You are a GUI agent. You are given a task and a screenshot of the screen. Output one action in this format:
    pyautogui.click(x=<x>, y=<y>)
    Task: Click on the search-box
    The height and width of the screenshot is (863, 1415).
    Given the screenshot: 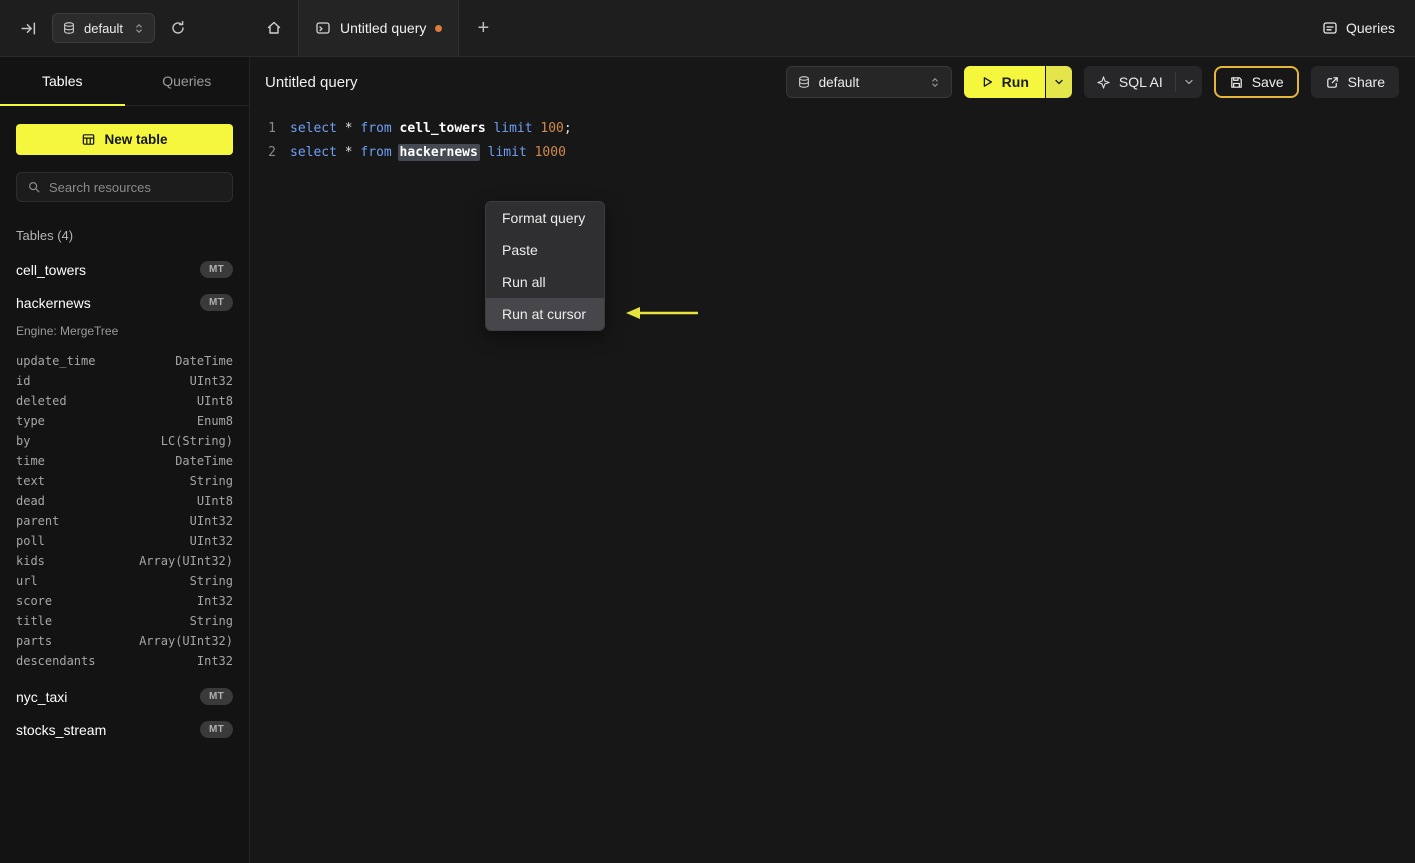 What is the action you would take?
    pyautogui.click(x=124, y=187)
    